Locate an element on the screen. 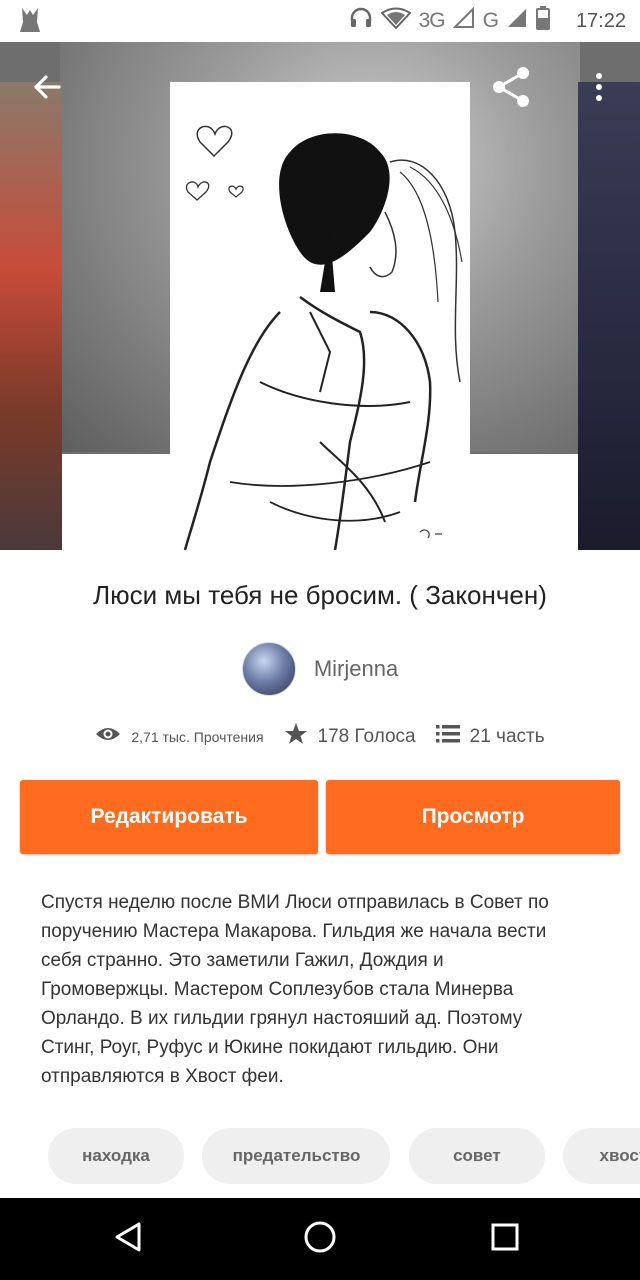 This screenshot has height=1280, width=640. tag-chip: предательство is located at coordinates (296, 1156).